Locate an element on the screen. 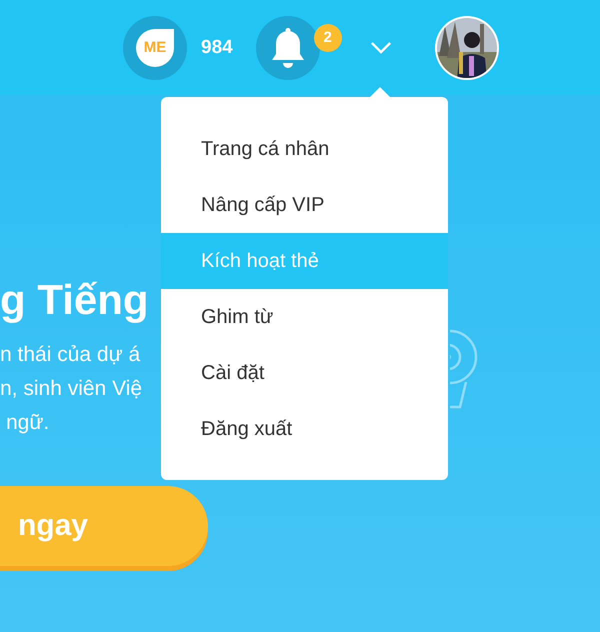 This screenshot has width=600, height=632. points-count: 984 is located at coordinates (217, 47).